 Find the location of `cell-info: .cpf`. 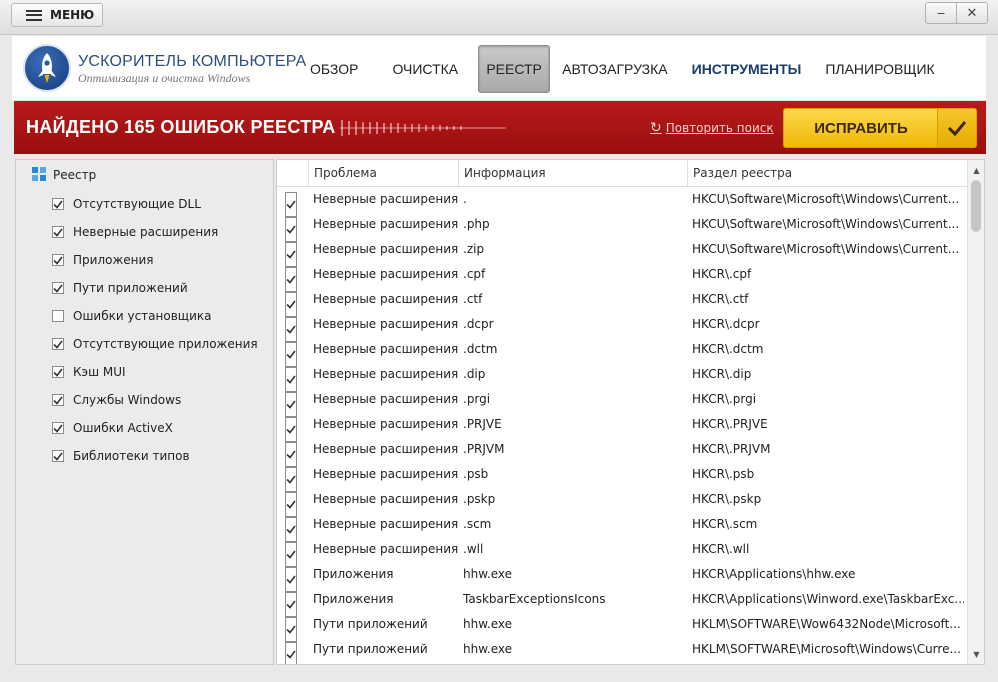

cell-info: .cpf is located at coordinates (474, 273).